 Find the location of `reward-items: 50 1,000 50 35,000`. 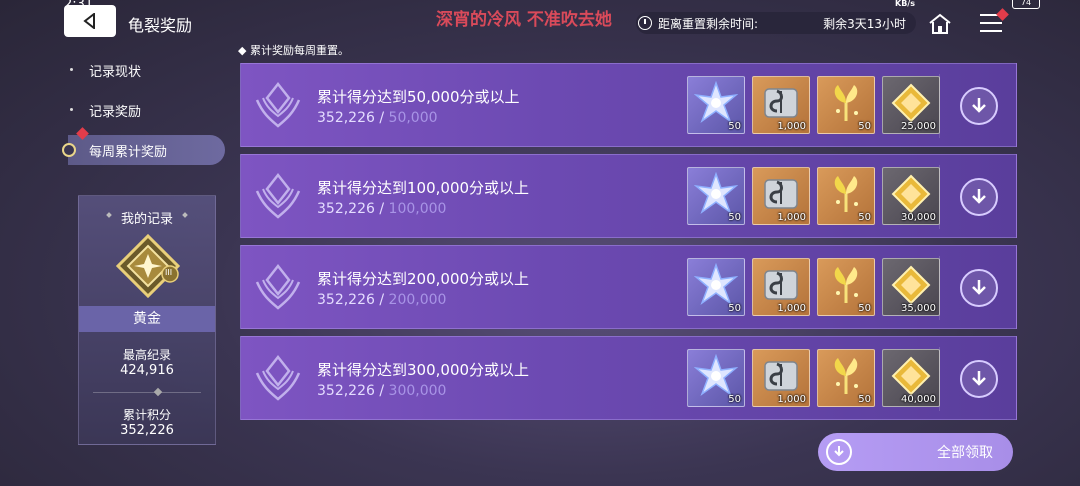

reward-items: 50 1,000 50 35,000 is located at coordinates (817, 287).